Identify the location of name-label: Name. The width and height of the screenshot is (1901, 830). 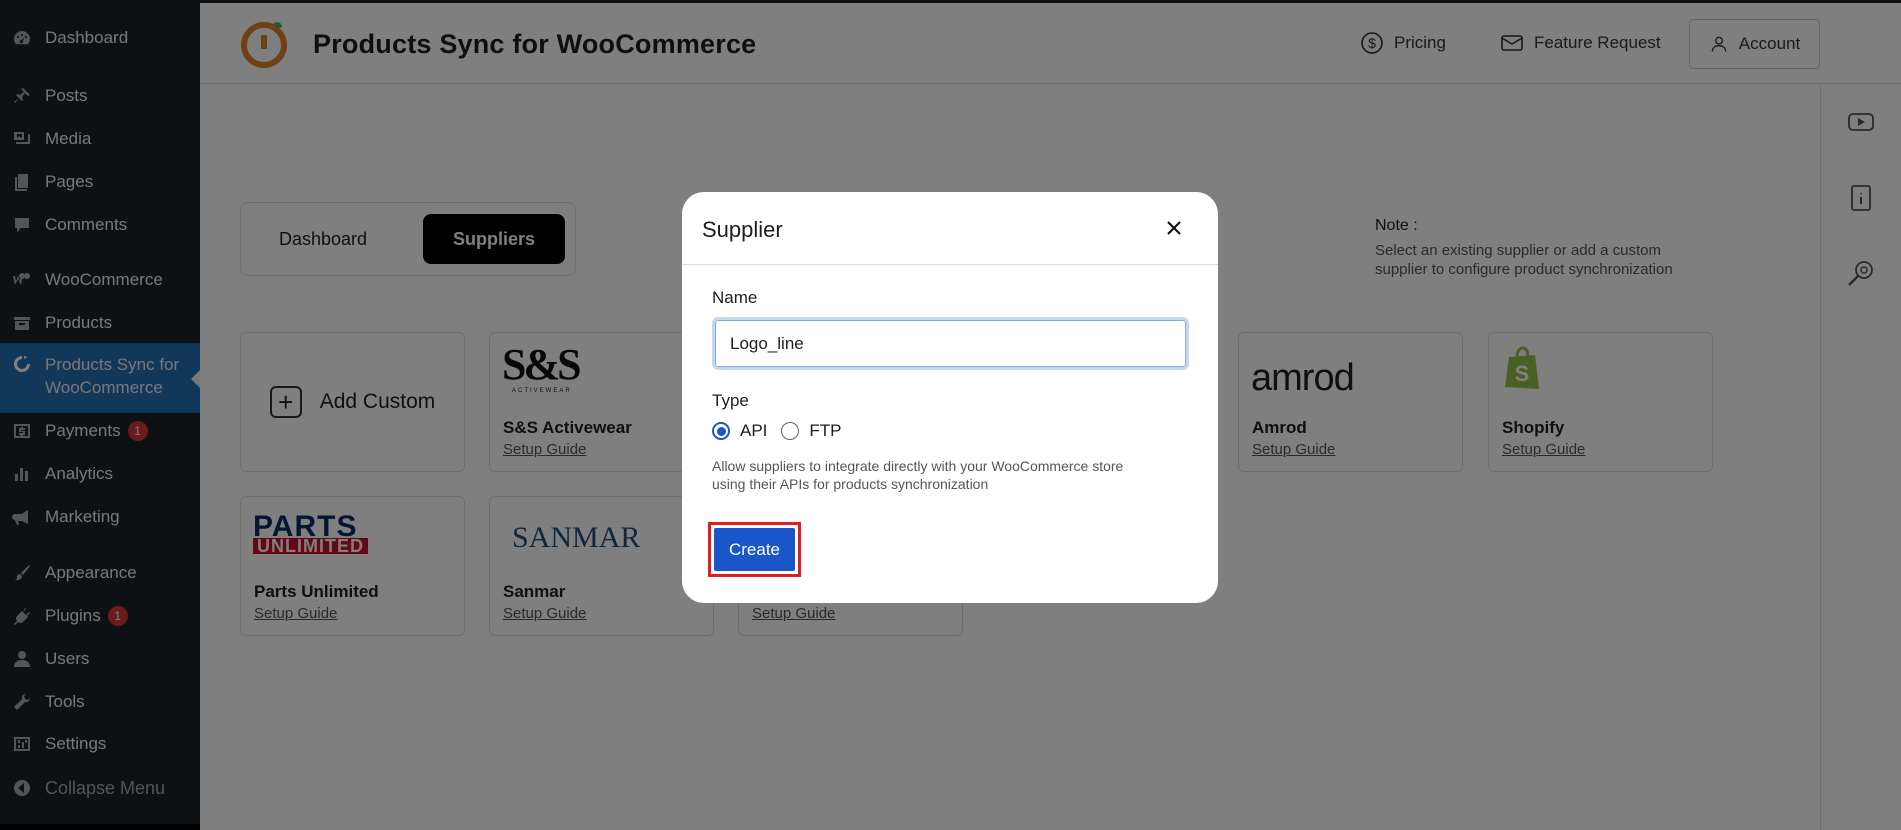
(735, 297).